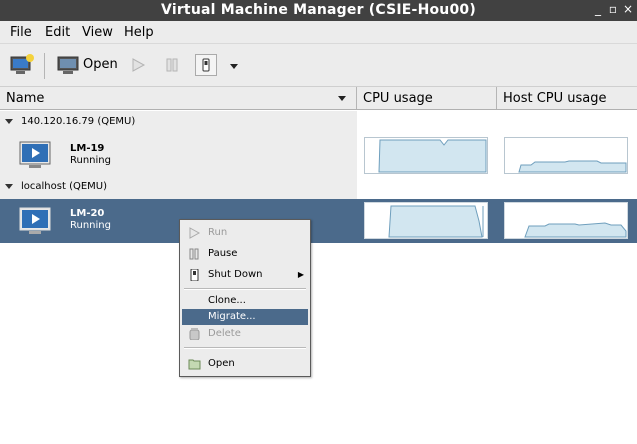 Image resolution: width=637 pixels, height=444 pixels. I want to click on open-button: Open, so click(89, 65).